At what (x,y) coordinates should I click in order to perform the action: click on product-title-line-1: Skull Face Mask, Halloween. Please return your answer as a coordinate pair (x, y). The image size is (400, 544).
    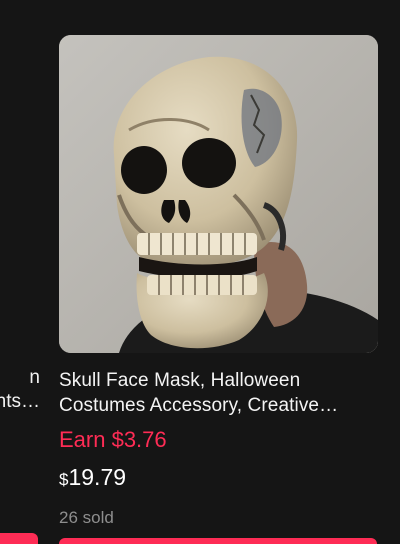
    Looking at the image, I should click on (180, 380).